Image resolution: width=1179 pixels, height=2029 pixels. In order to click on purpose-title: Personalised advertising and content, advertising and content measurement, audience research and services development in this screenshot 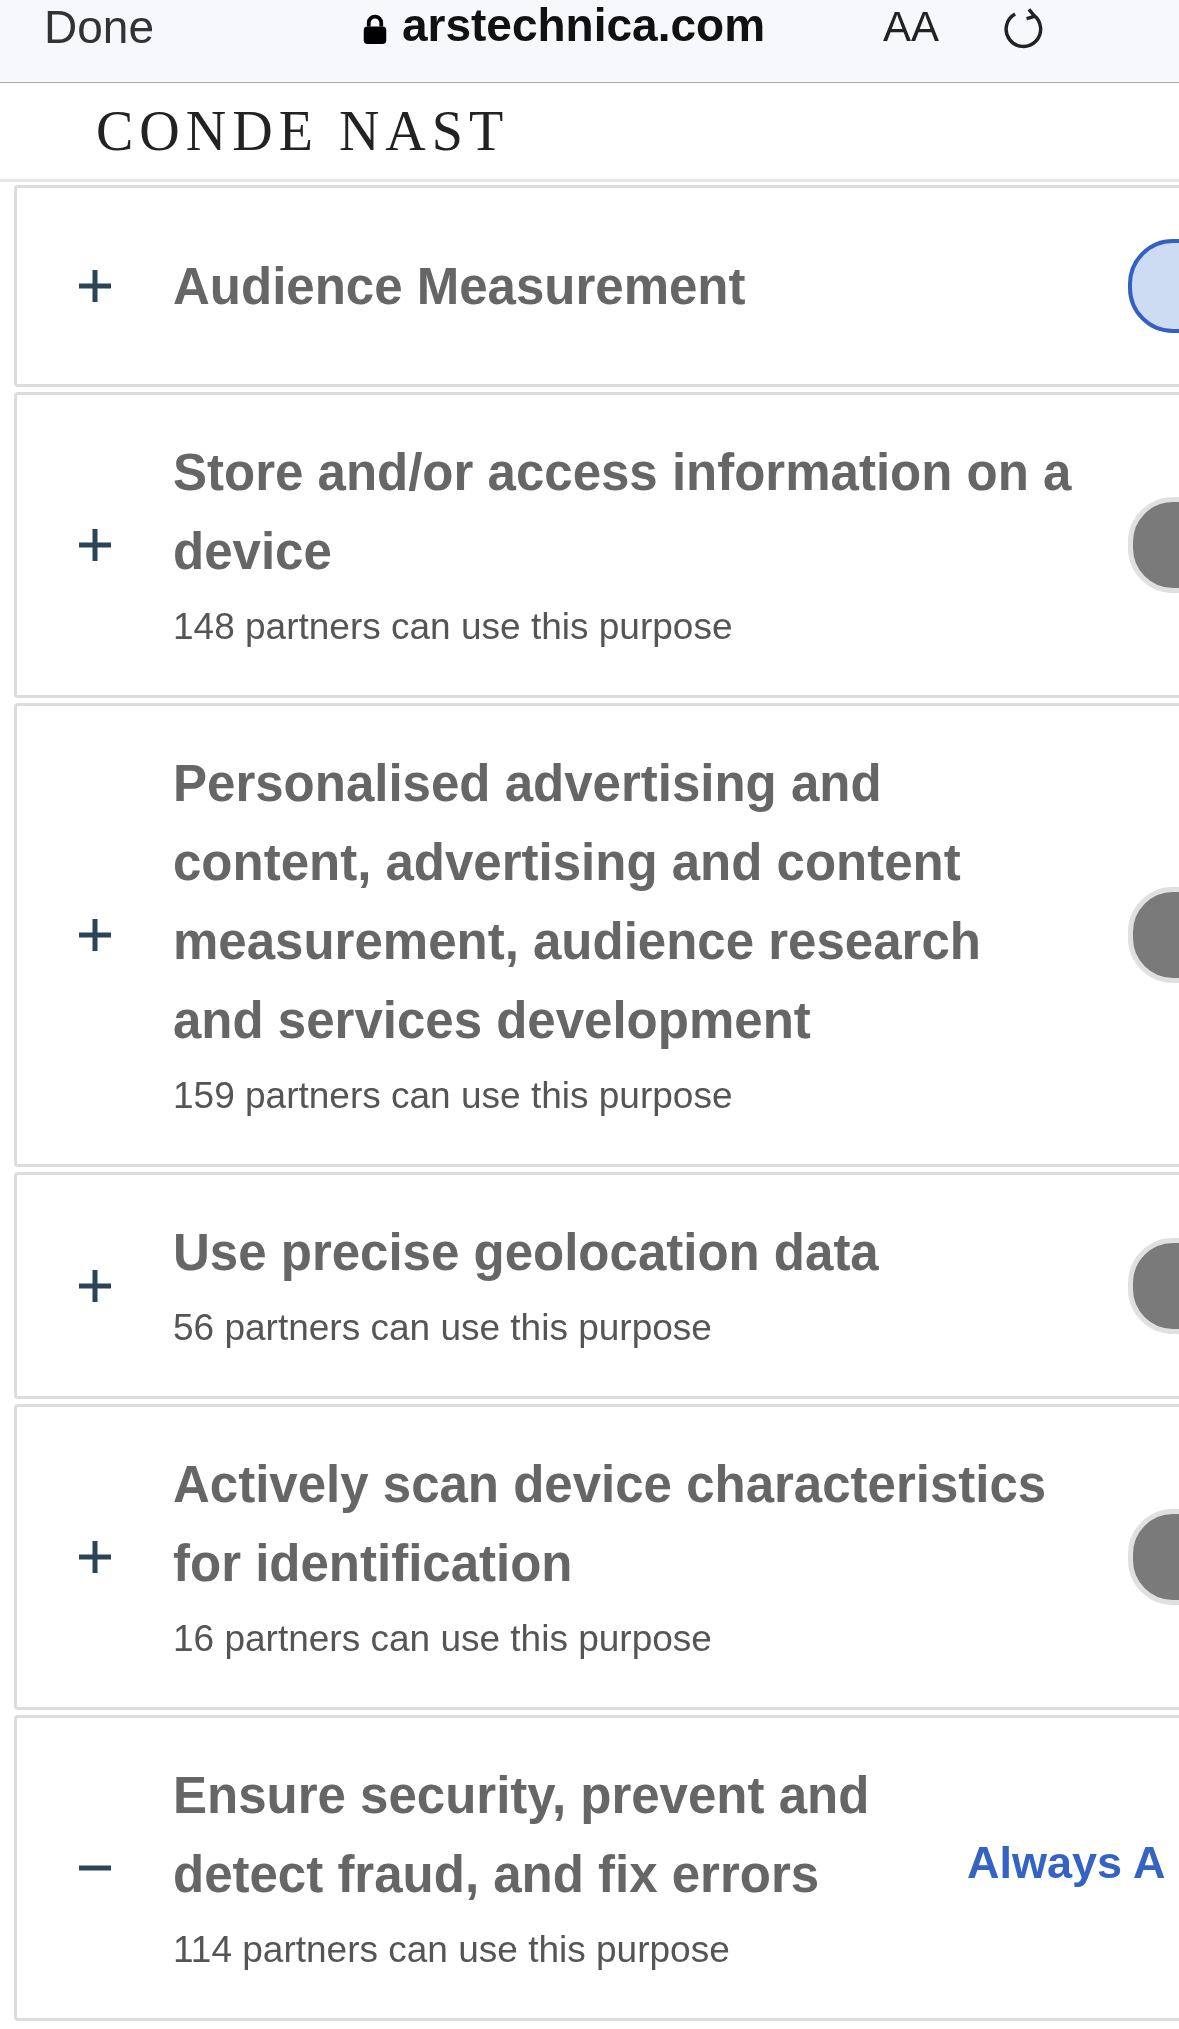, I will do `click(577, 902)`.